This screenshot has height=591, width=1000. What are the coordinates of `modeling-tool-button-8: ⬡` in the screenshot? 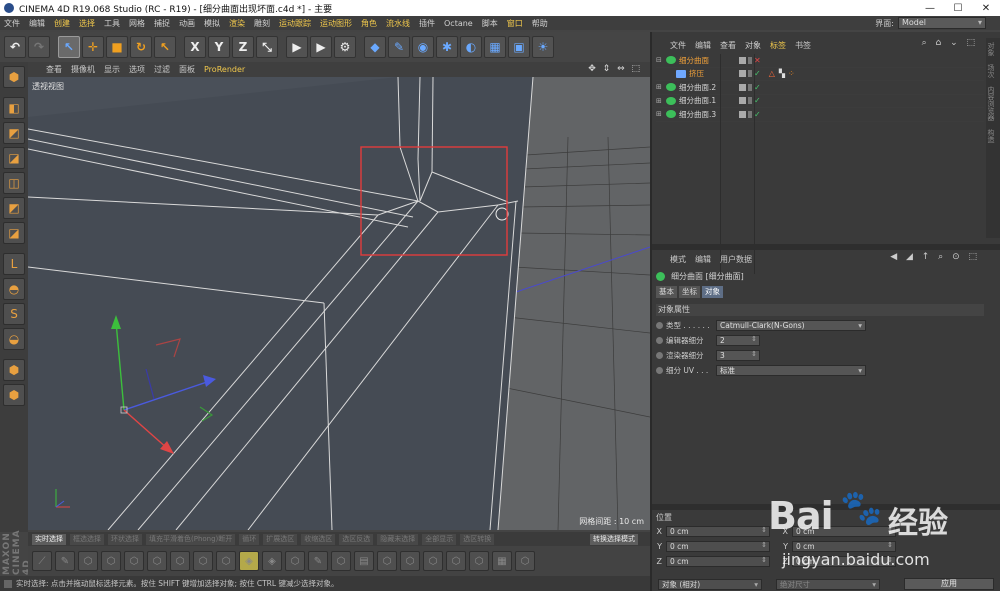 It's located at (226, 561).